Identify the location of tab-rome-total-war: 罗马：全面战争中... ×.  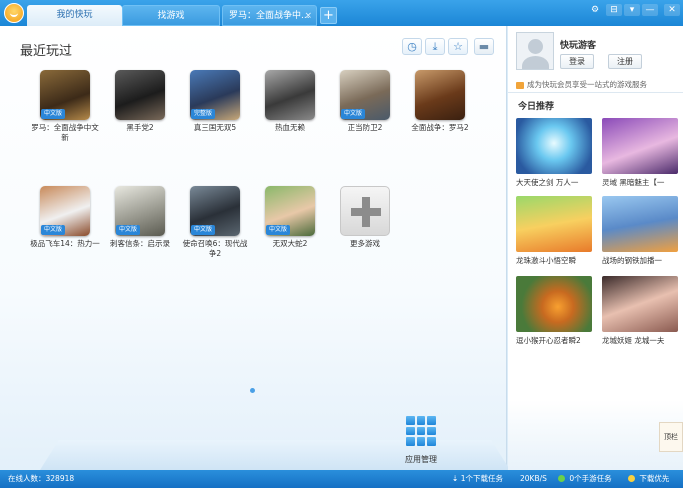
(269, 15).